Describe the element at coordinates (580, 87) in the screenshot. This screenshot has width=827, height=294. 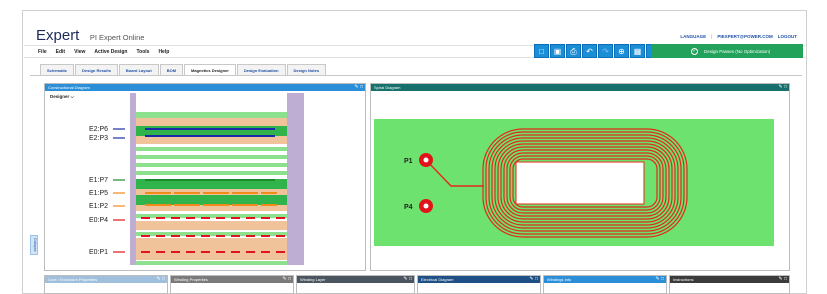
I see `spiral-diagram-header: Spiral Diagram ✎ □` at that location.